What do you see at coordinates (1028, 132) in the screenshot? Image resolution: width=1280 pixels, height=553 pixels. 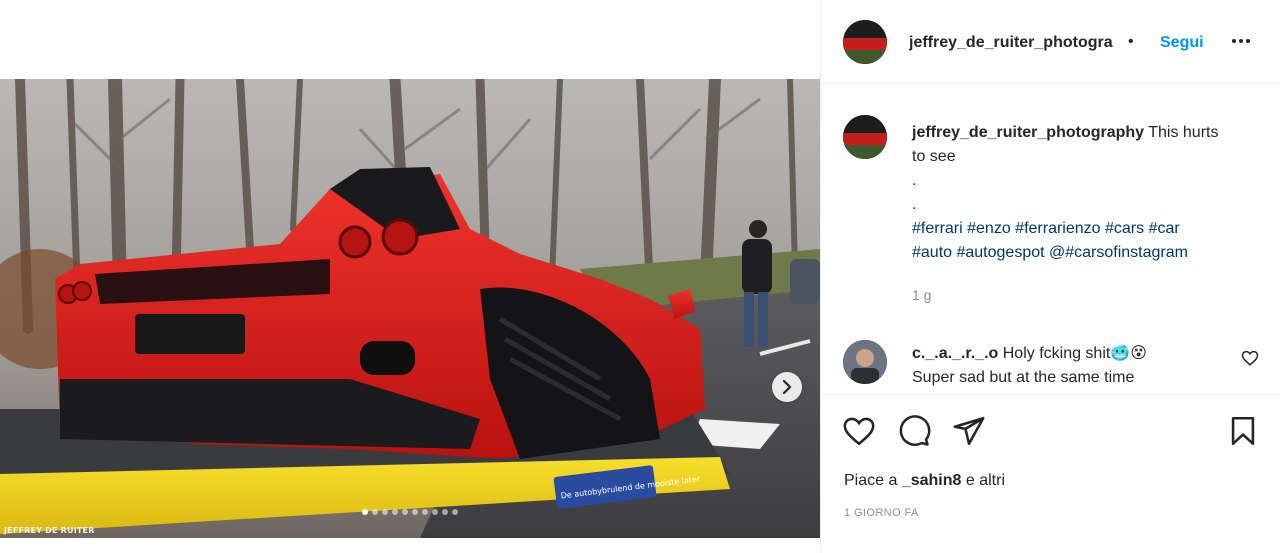 I see `caption-username: jeffrey_de_ruiter_photography` at bounding box center [1028, 132].